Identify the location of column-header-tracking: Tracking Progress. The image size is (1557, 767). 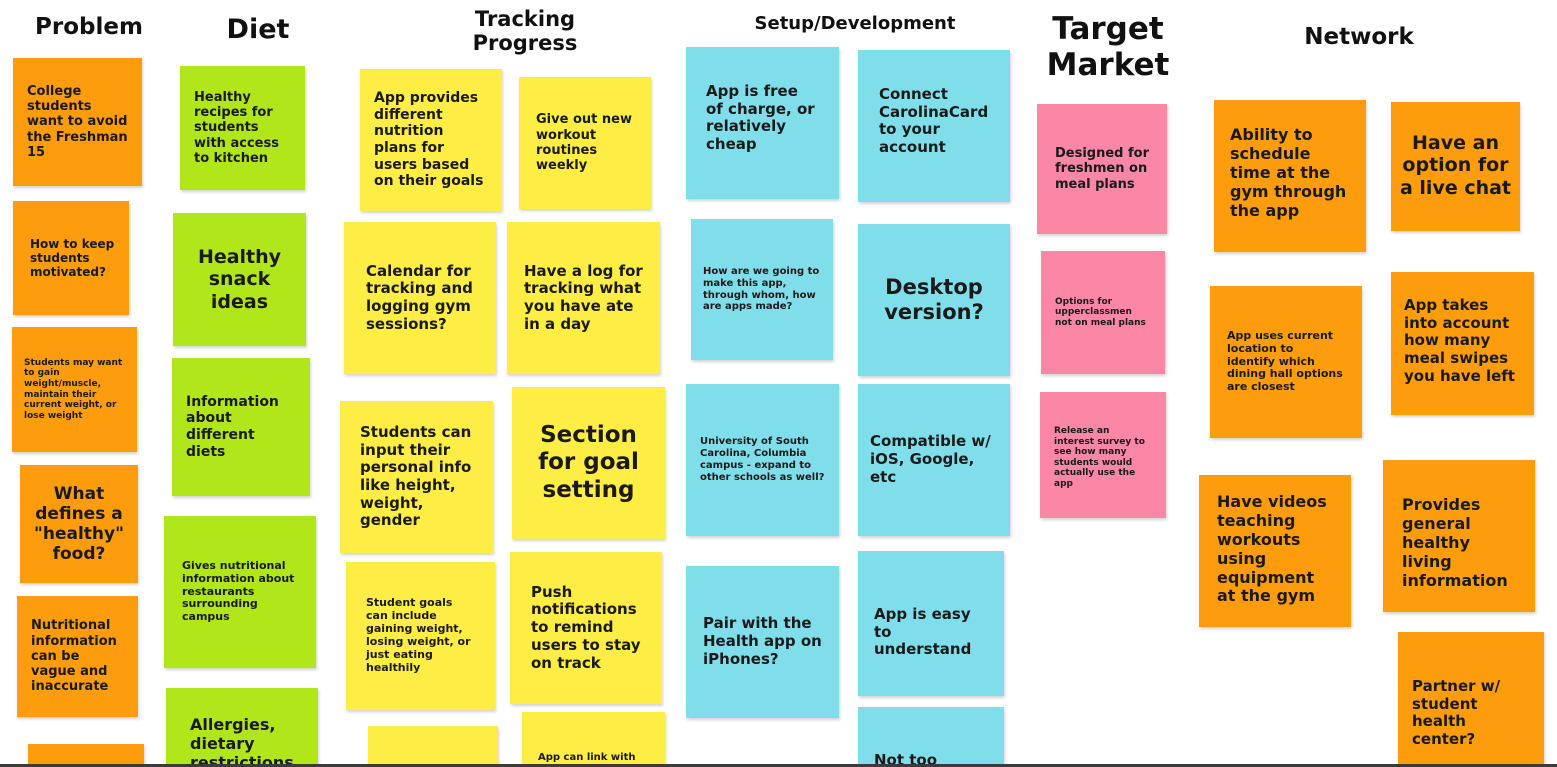
(525, 31).